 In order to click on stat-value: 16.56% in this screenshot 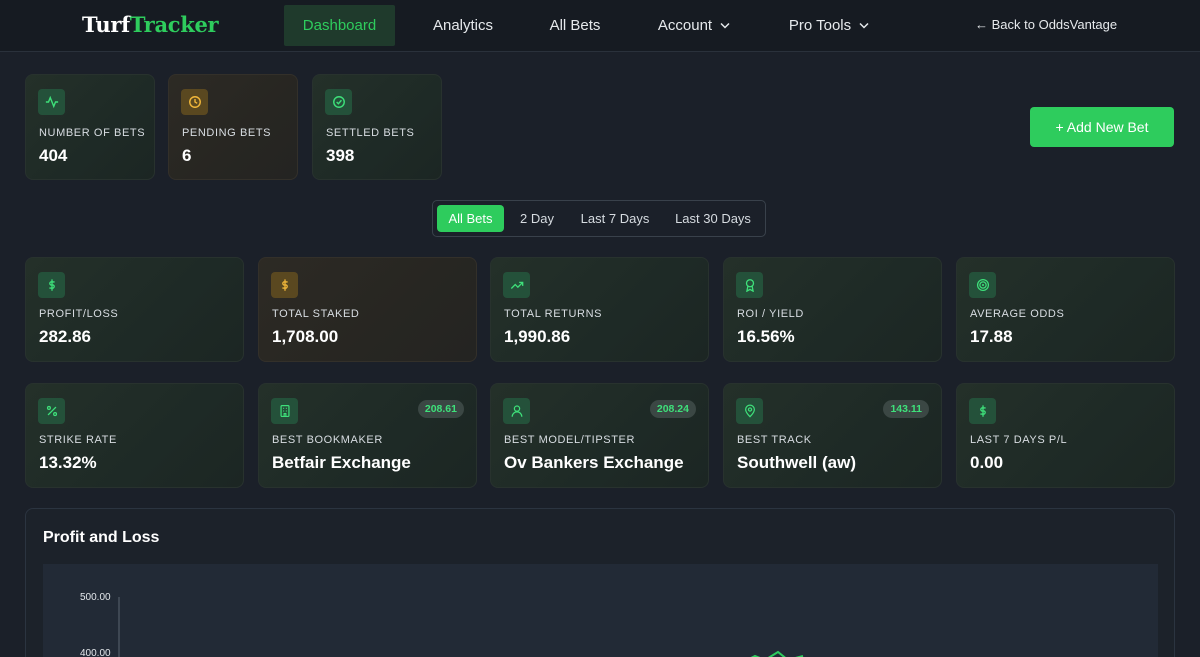, I will do `click(766, 336)`.